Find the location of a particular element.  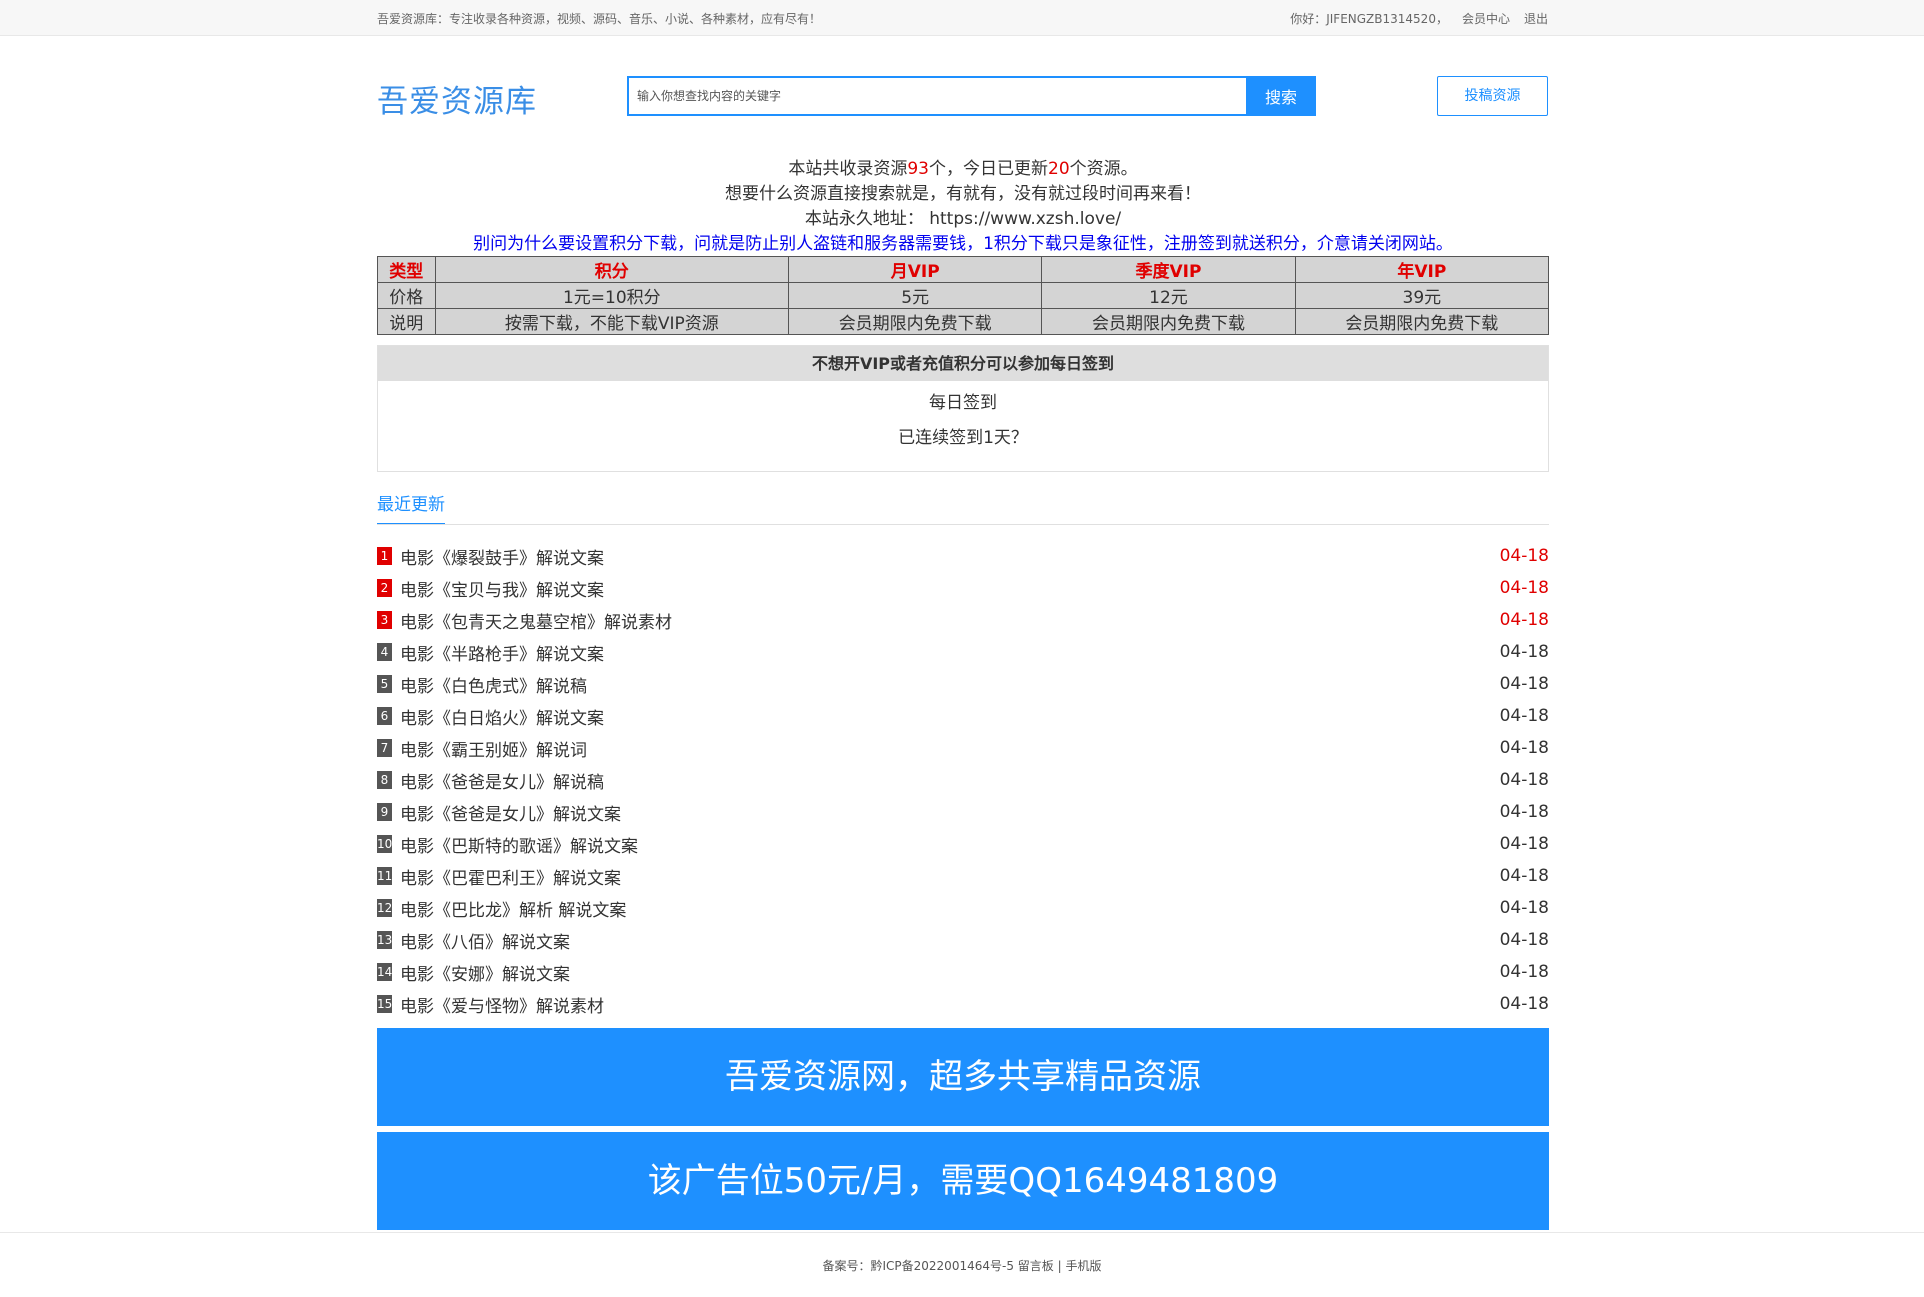

user-greeting: 你好：JIFENGZB1314520， is located at coordinates (1369, 19).